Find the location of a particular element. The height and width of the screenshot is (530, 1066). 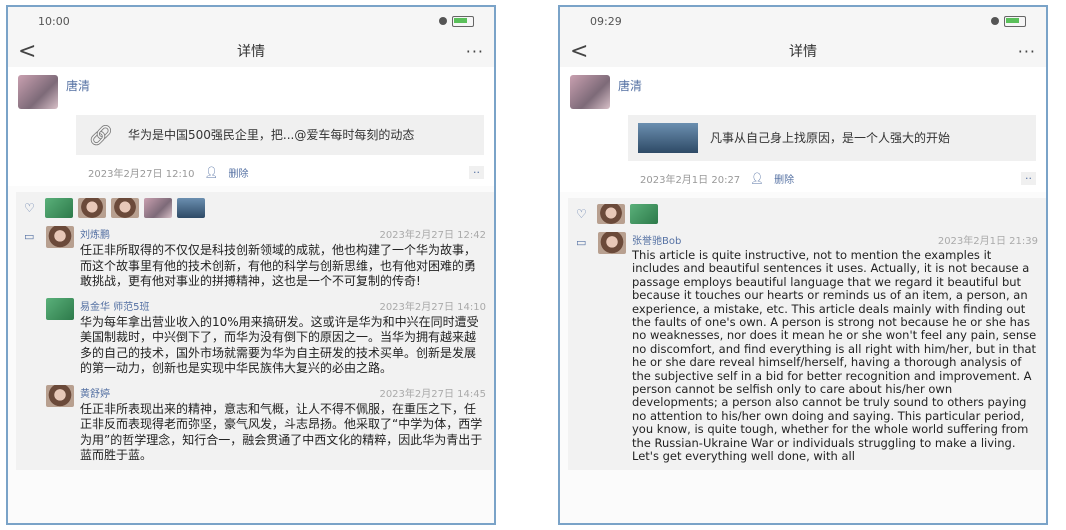

comment-author: 黄舒婷 is located at coordinates (95, 392).